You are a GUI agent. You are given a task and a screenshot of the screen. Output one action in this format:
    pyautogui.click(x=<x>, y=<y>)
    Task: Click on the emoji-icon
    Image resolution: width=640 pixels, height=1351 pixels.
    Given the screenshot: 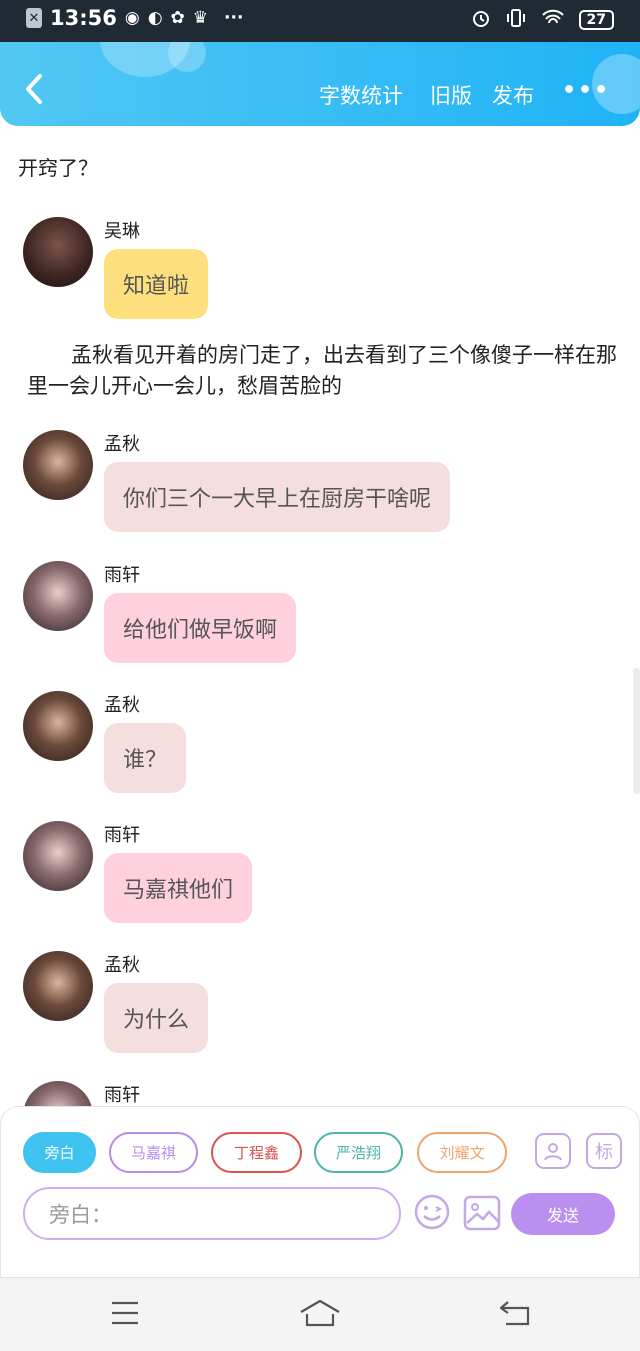 What is the action you would take?
    pyautogui.click(x=432, y=1212)
    